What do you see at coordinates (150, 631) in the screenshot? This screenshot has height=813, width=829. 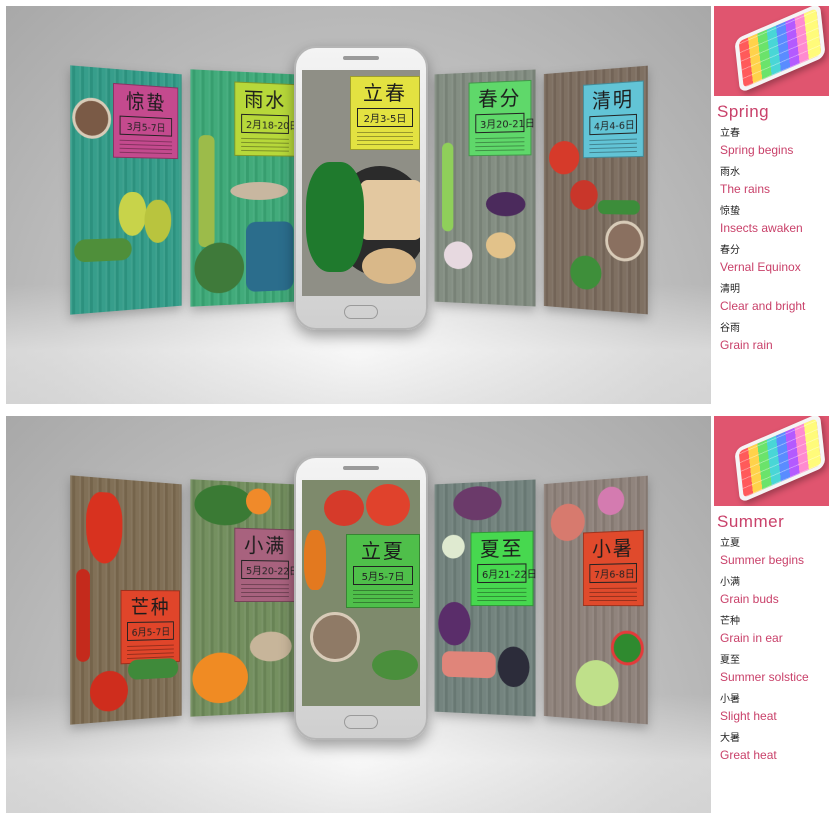 I see `term-dates: 6月5-7日` at bounding box center [150, 631].